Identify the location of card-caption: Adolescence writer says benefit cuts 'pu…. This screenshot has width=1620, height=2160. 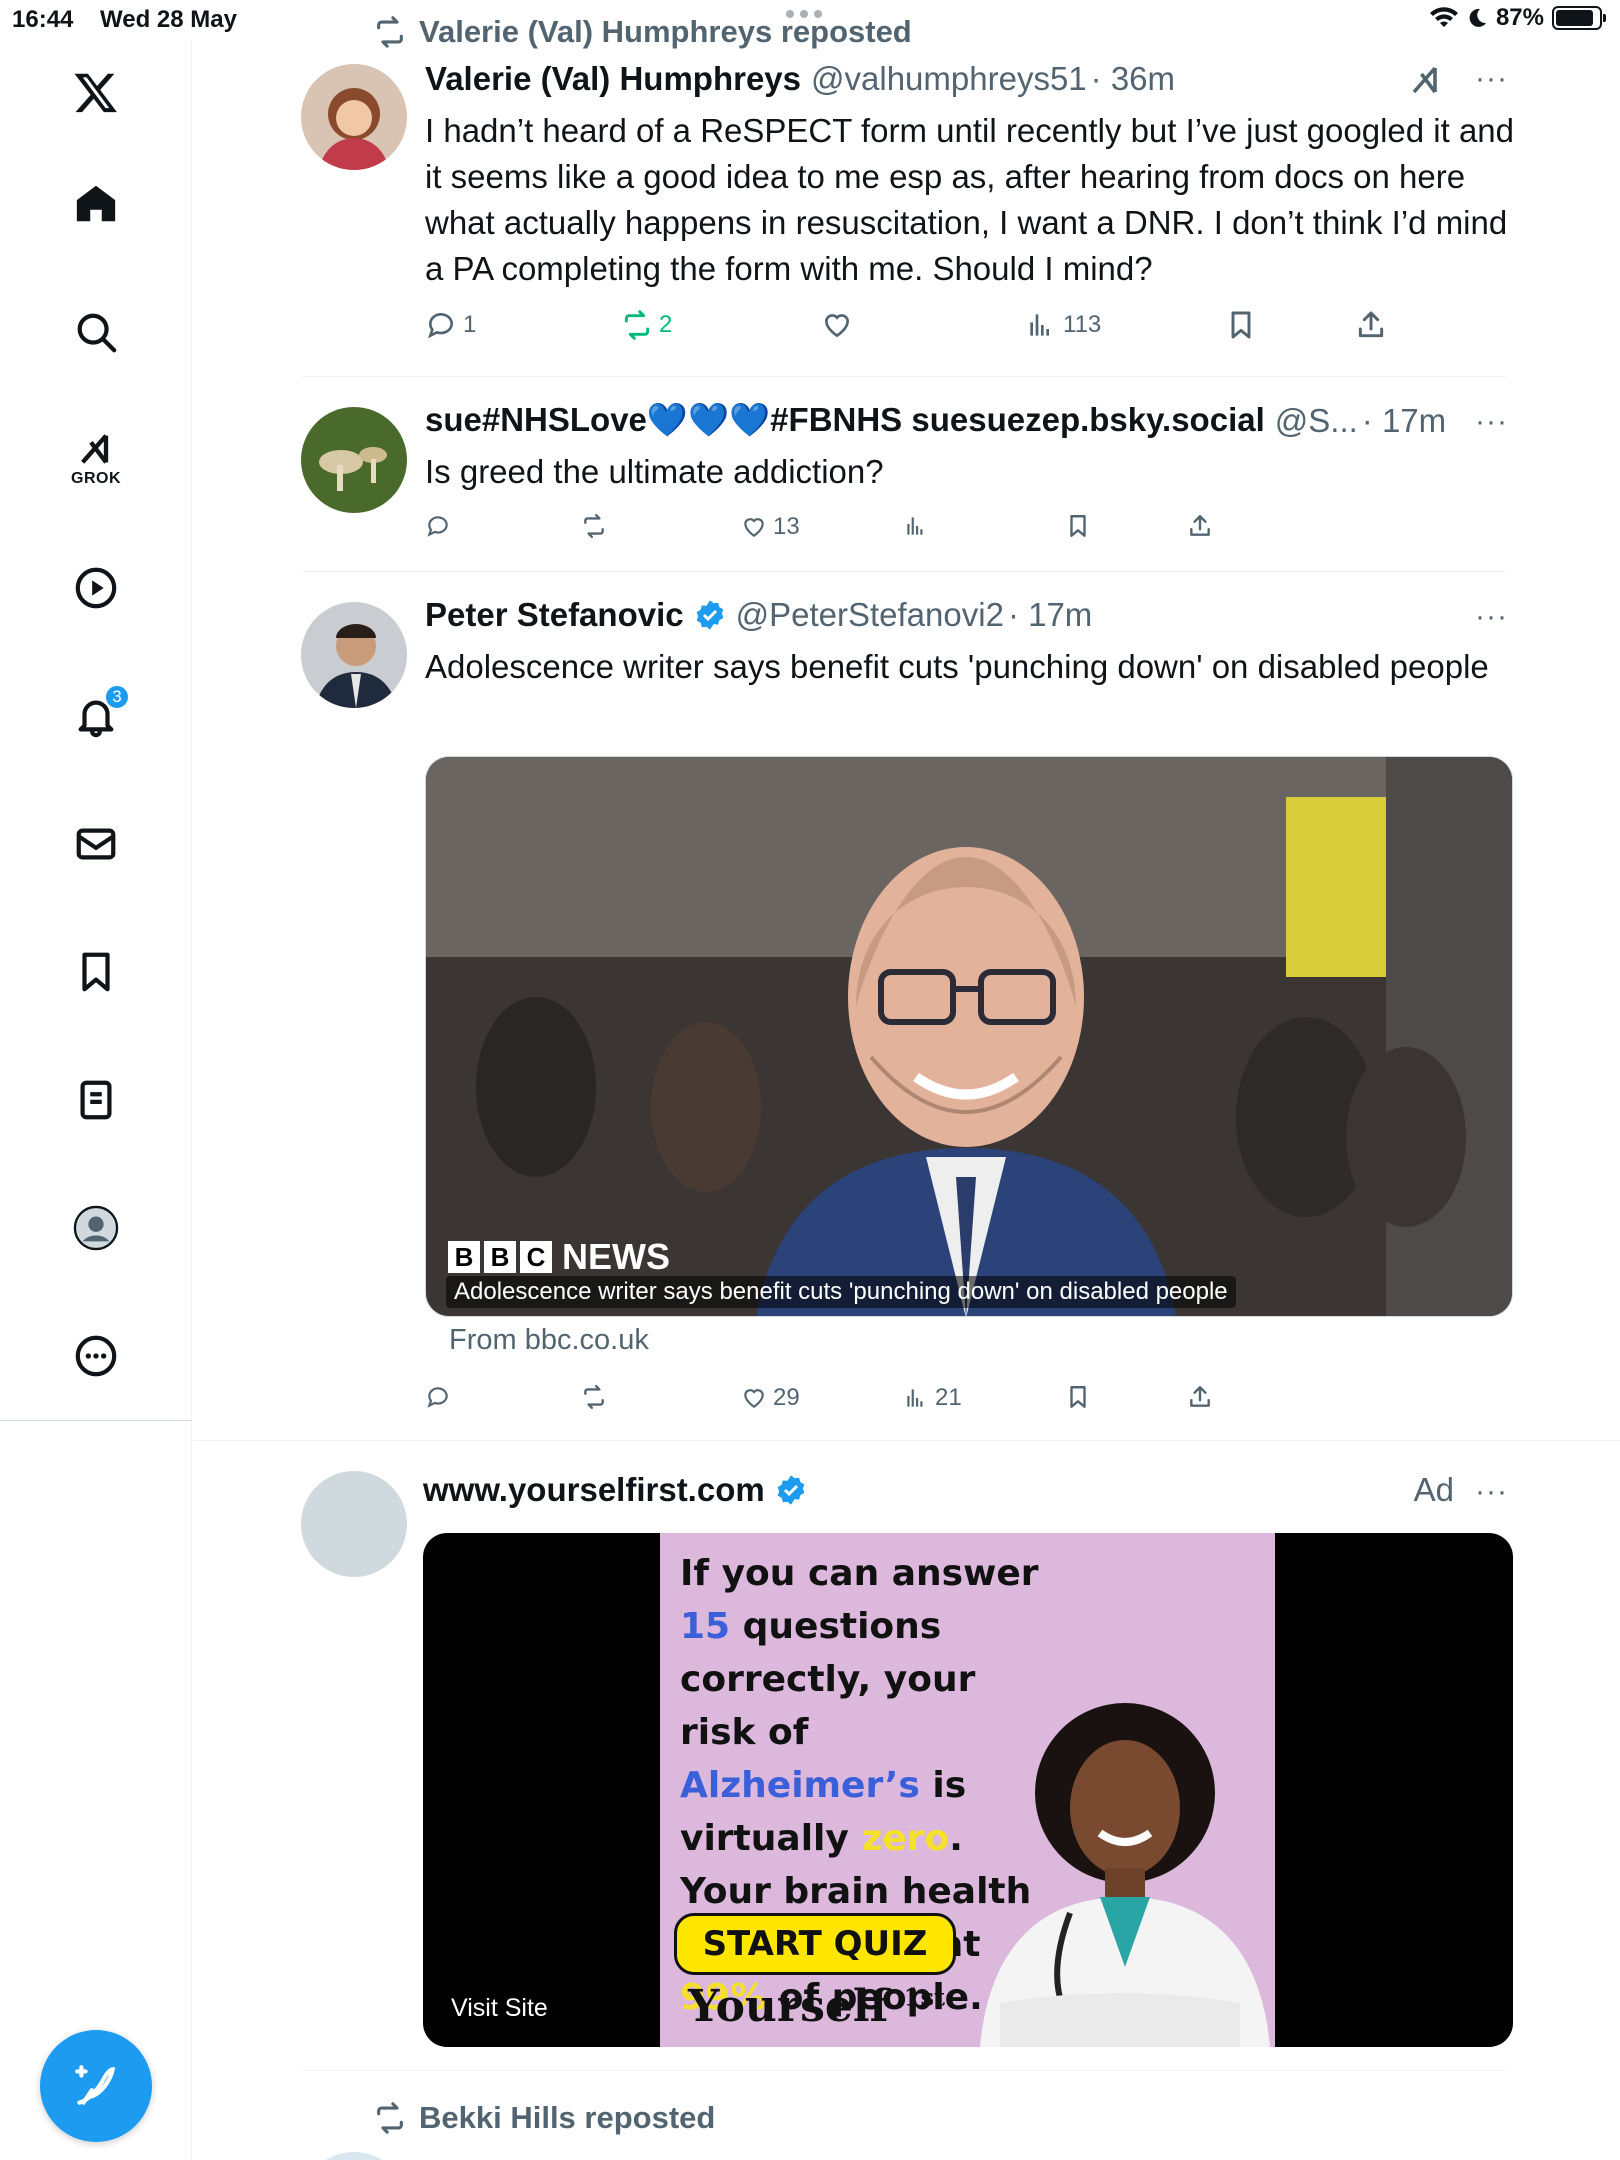
(841, 1292).